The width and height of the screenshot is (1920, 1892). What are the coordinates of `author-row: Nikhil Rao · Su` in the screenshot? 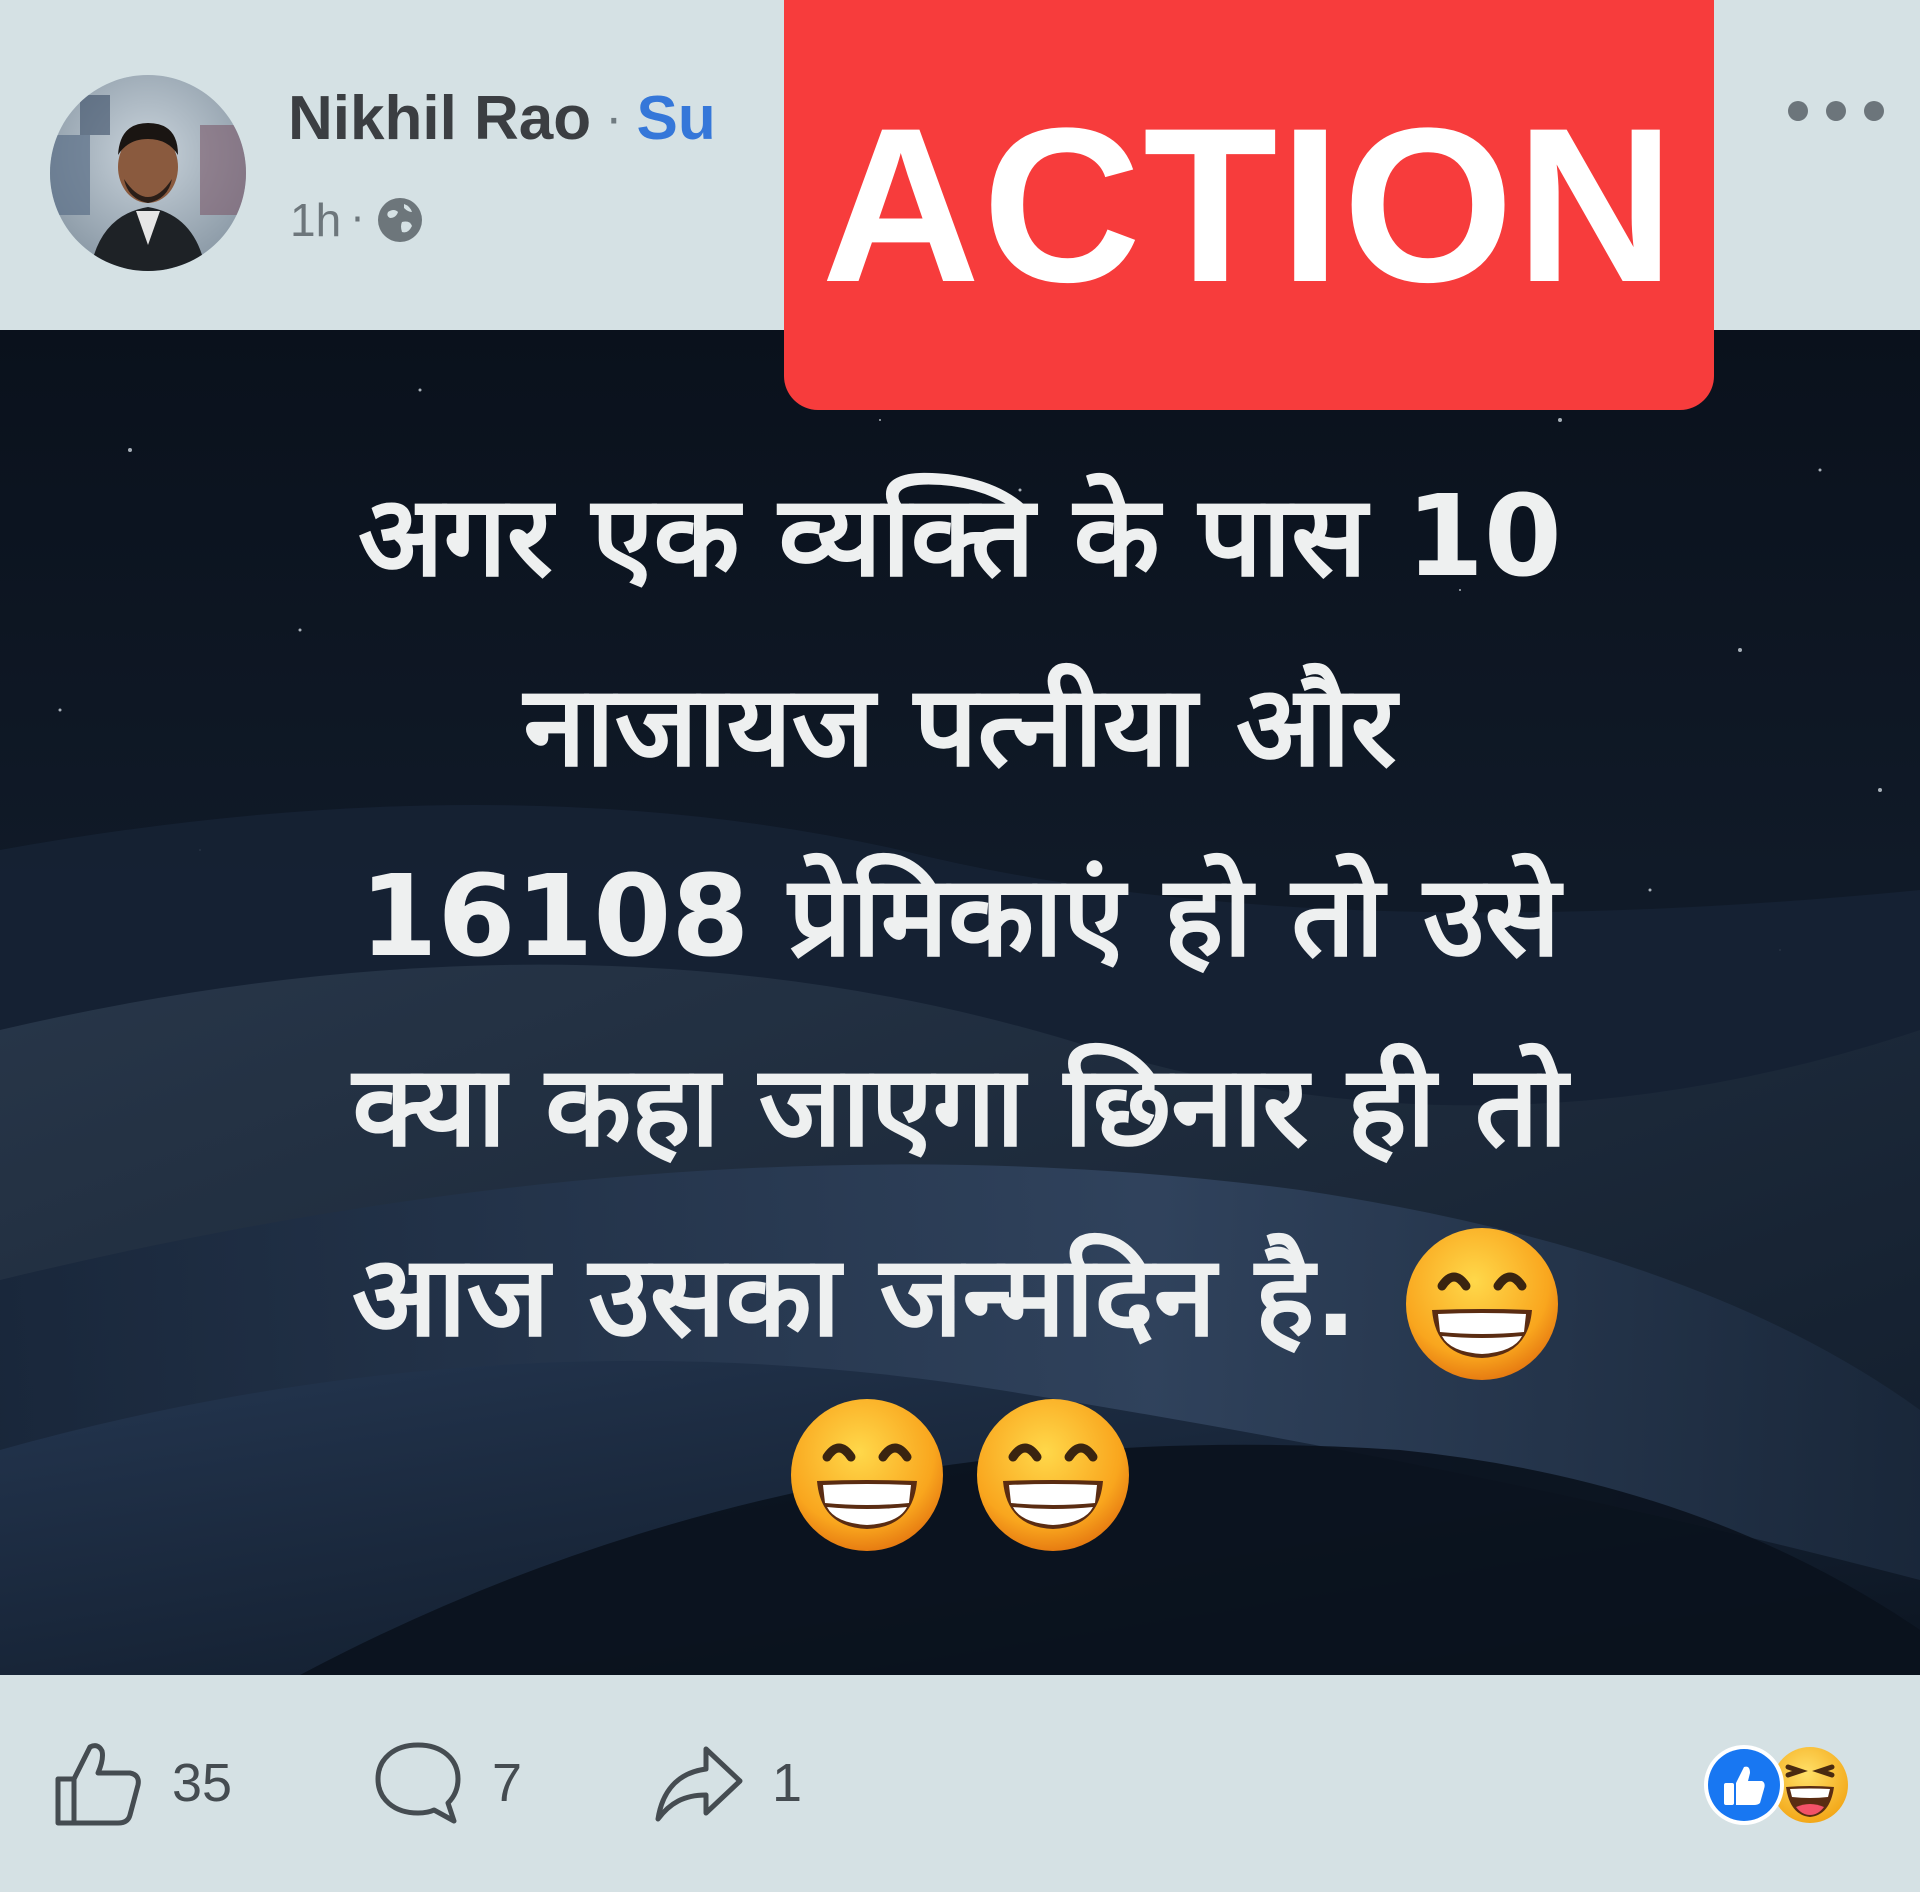 It's located at (502, 118).